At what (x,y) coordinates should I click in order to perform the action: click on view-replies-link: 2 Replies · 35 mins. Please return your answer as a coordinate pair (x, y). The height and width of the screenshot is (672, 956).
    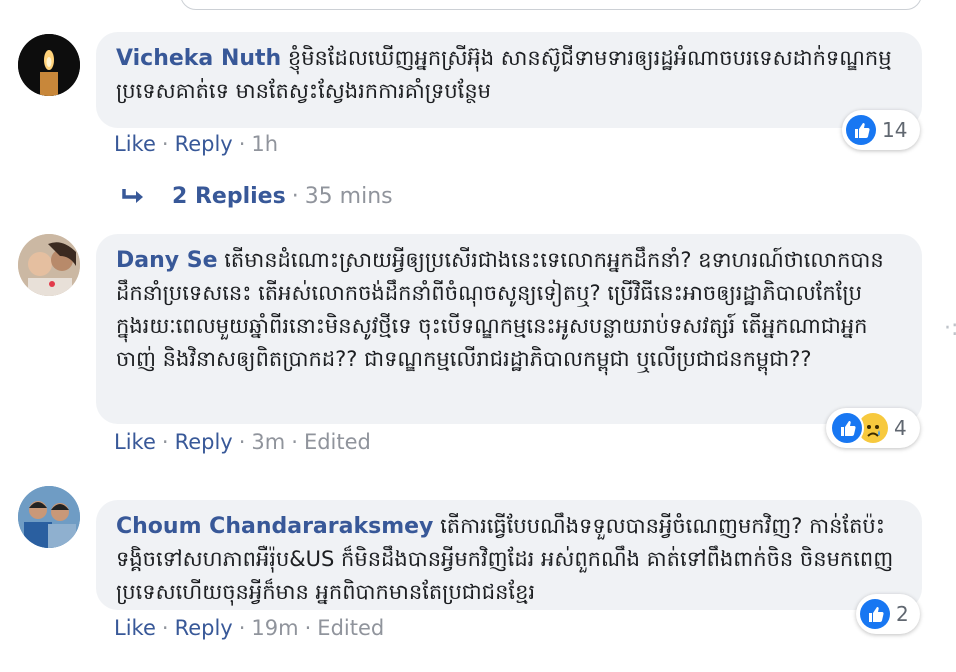
    Looking at the image, I should click on (256, 196).